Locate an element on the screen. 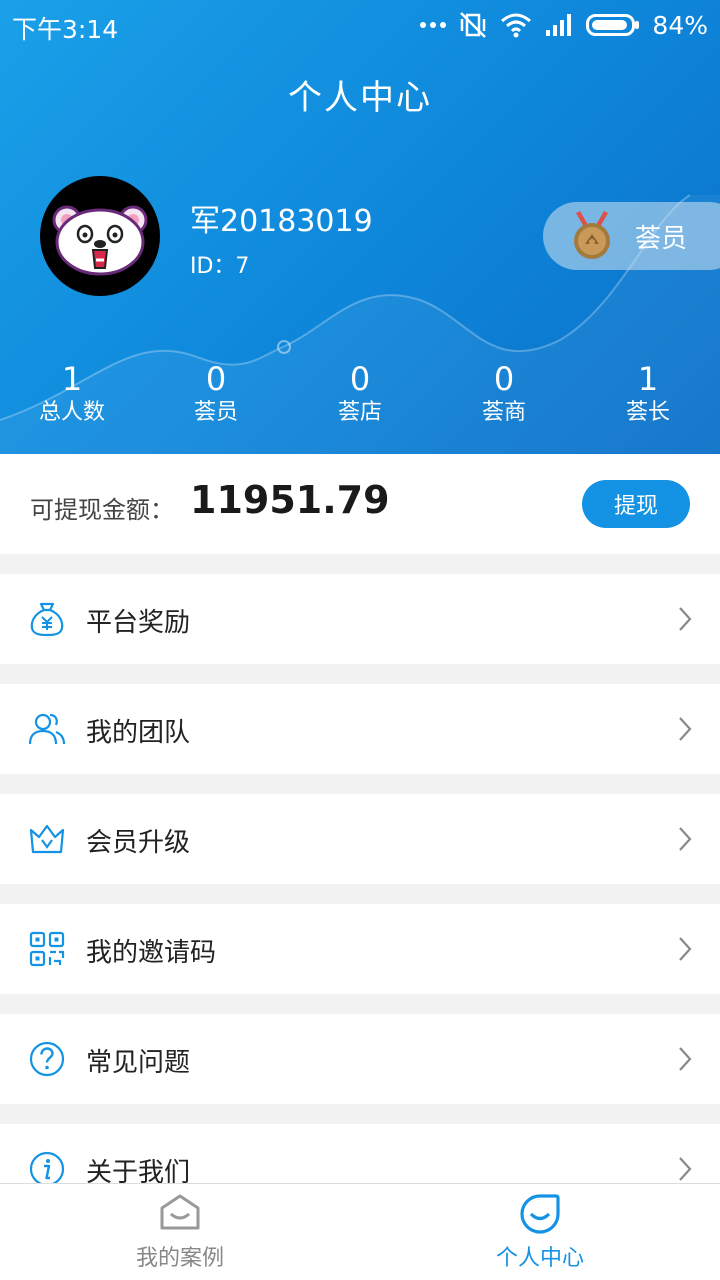  stat-total-members: 1 总人数 is located at coordinates (72, 394).